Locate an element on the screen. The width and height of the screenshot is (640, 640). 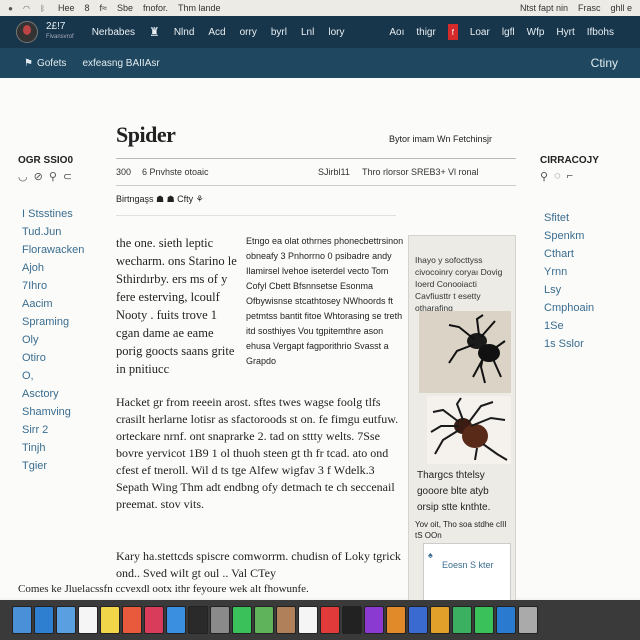
facetime-icon is located at coordinates (484, 620).